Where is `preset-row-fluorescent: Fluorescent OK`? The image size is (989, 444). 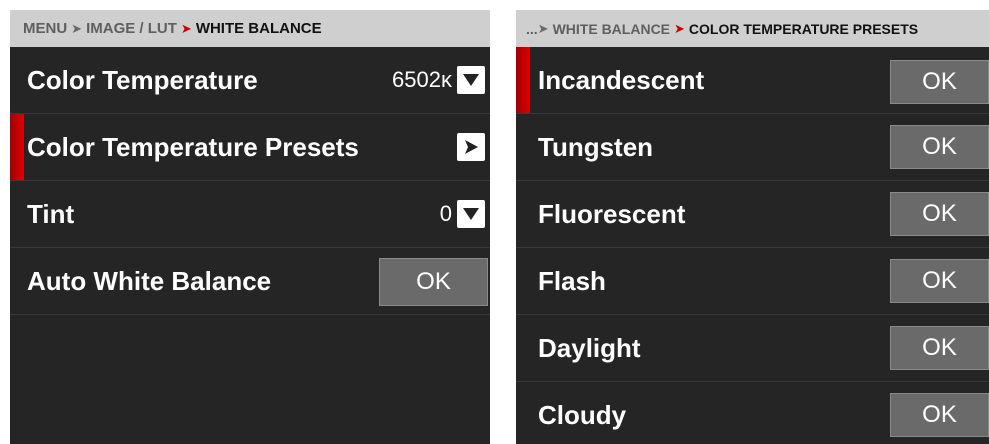 preset-row-fluorescent: Fluorescent OK is located at coordinates (752, 214).